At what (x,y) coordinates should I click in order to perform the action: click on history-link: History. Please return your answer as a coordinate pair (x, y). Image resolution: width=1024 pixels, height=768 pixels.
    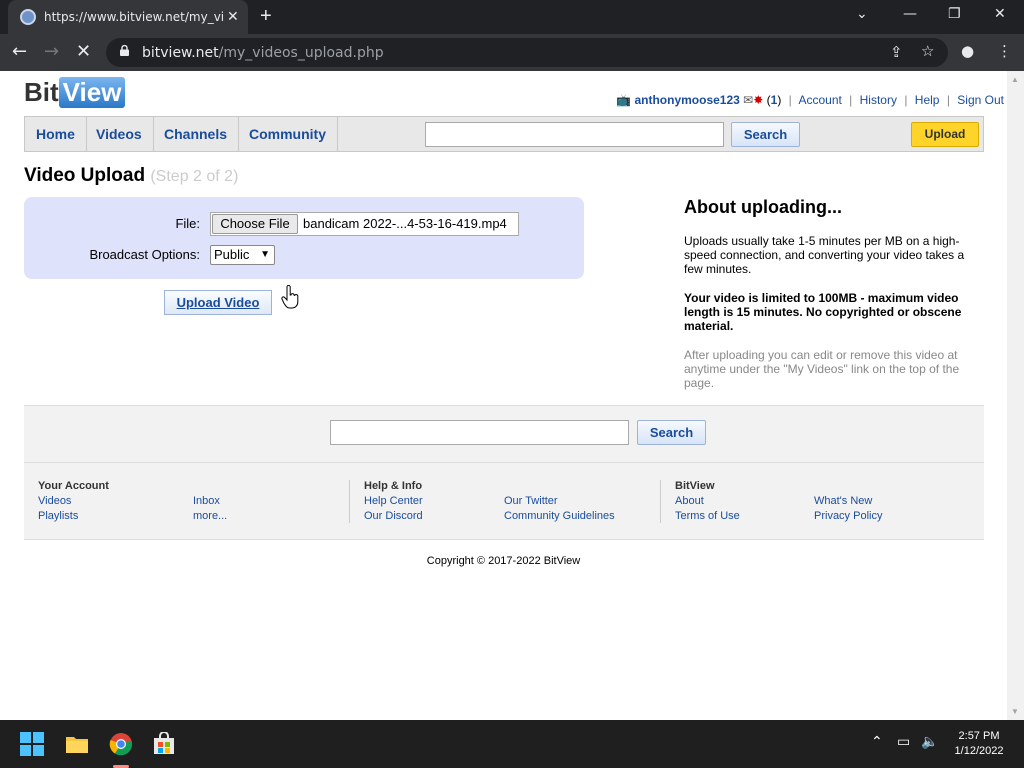
    Looking at the image, I should click on (878, 100).